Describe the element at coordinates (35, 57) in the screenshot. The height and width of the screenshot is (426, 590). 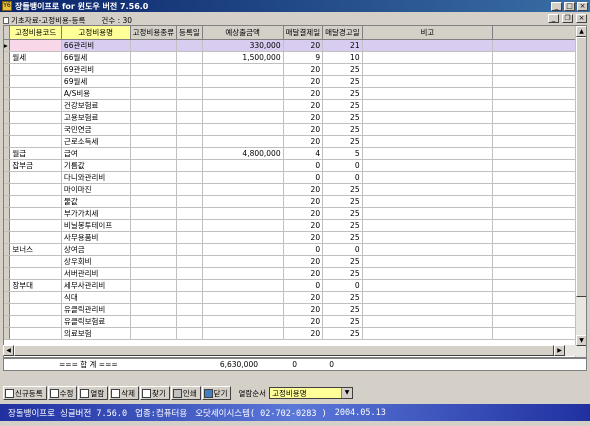
I see `cell-code: 월세` at that location.